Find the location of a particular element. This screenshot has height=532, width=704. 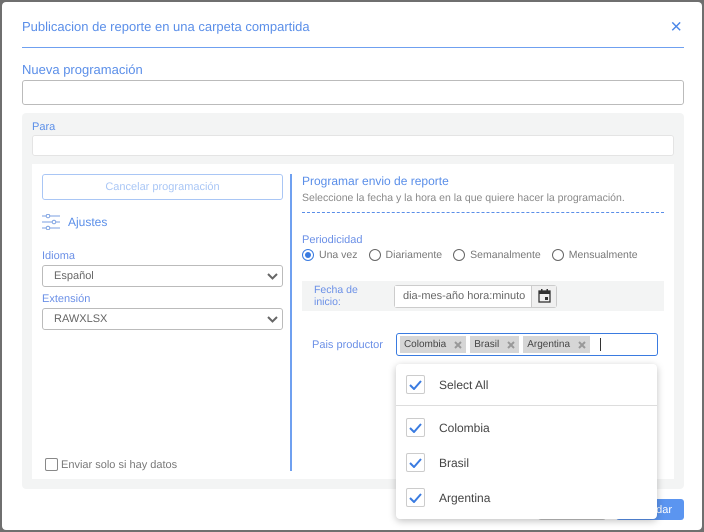

radio-label: Semanalmente is located at coordinates (505, 255).